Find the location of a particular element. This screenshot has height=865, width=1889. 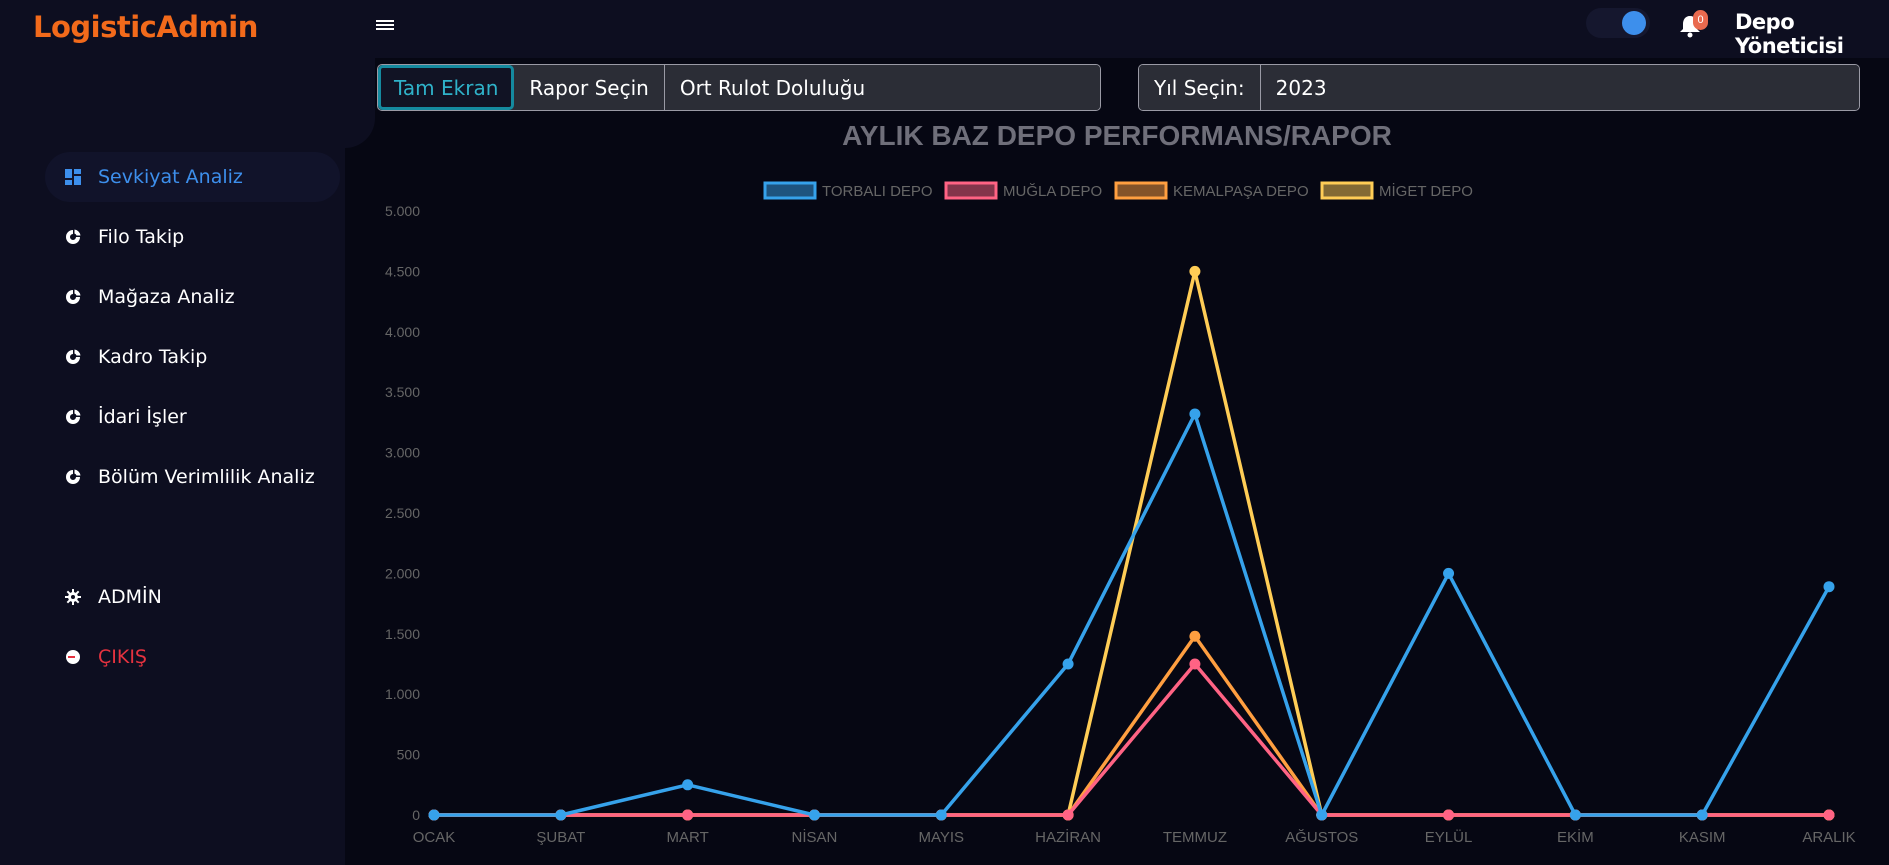

x-tick-label: ARALIK is located at coordinates (1828, 837).